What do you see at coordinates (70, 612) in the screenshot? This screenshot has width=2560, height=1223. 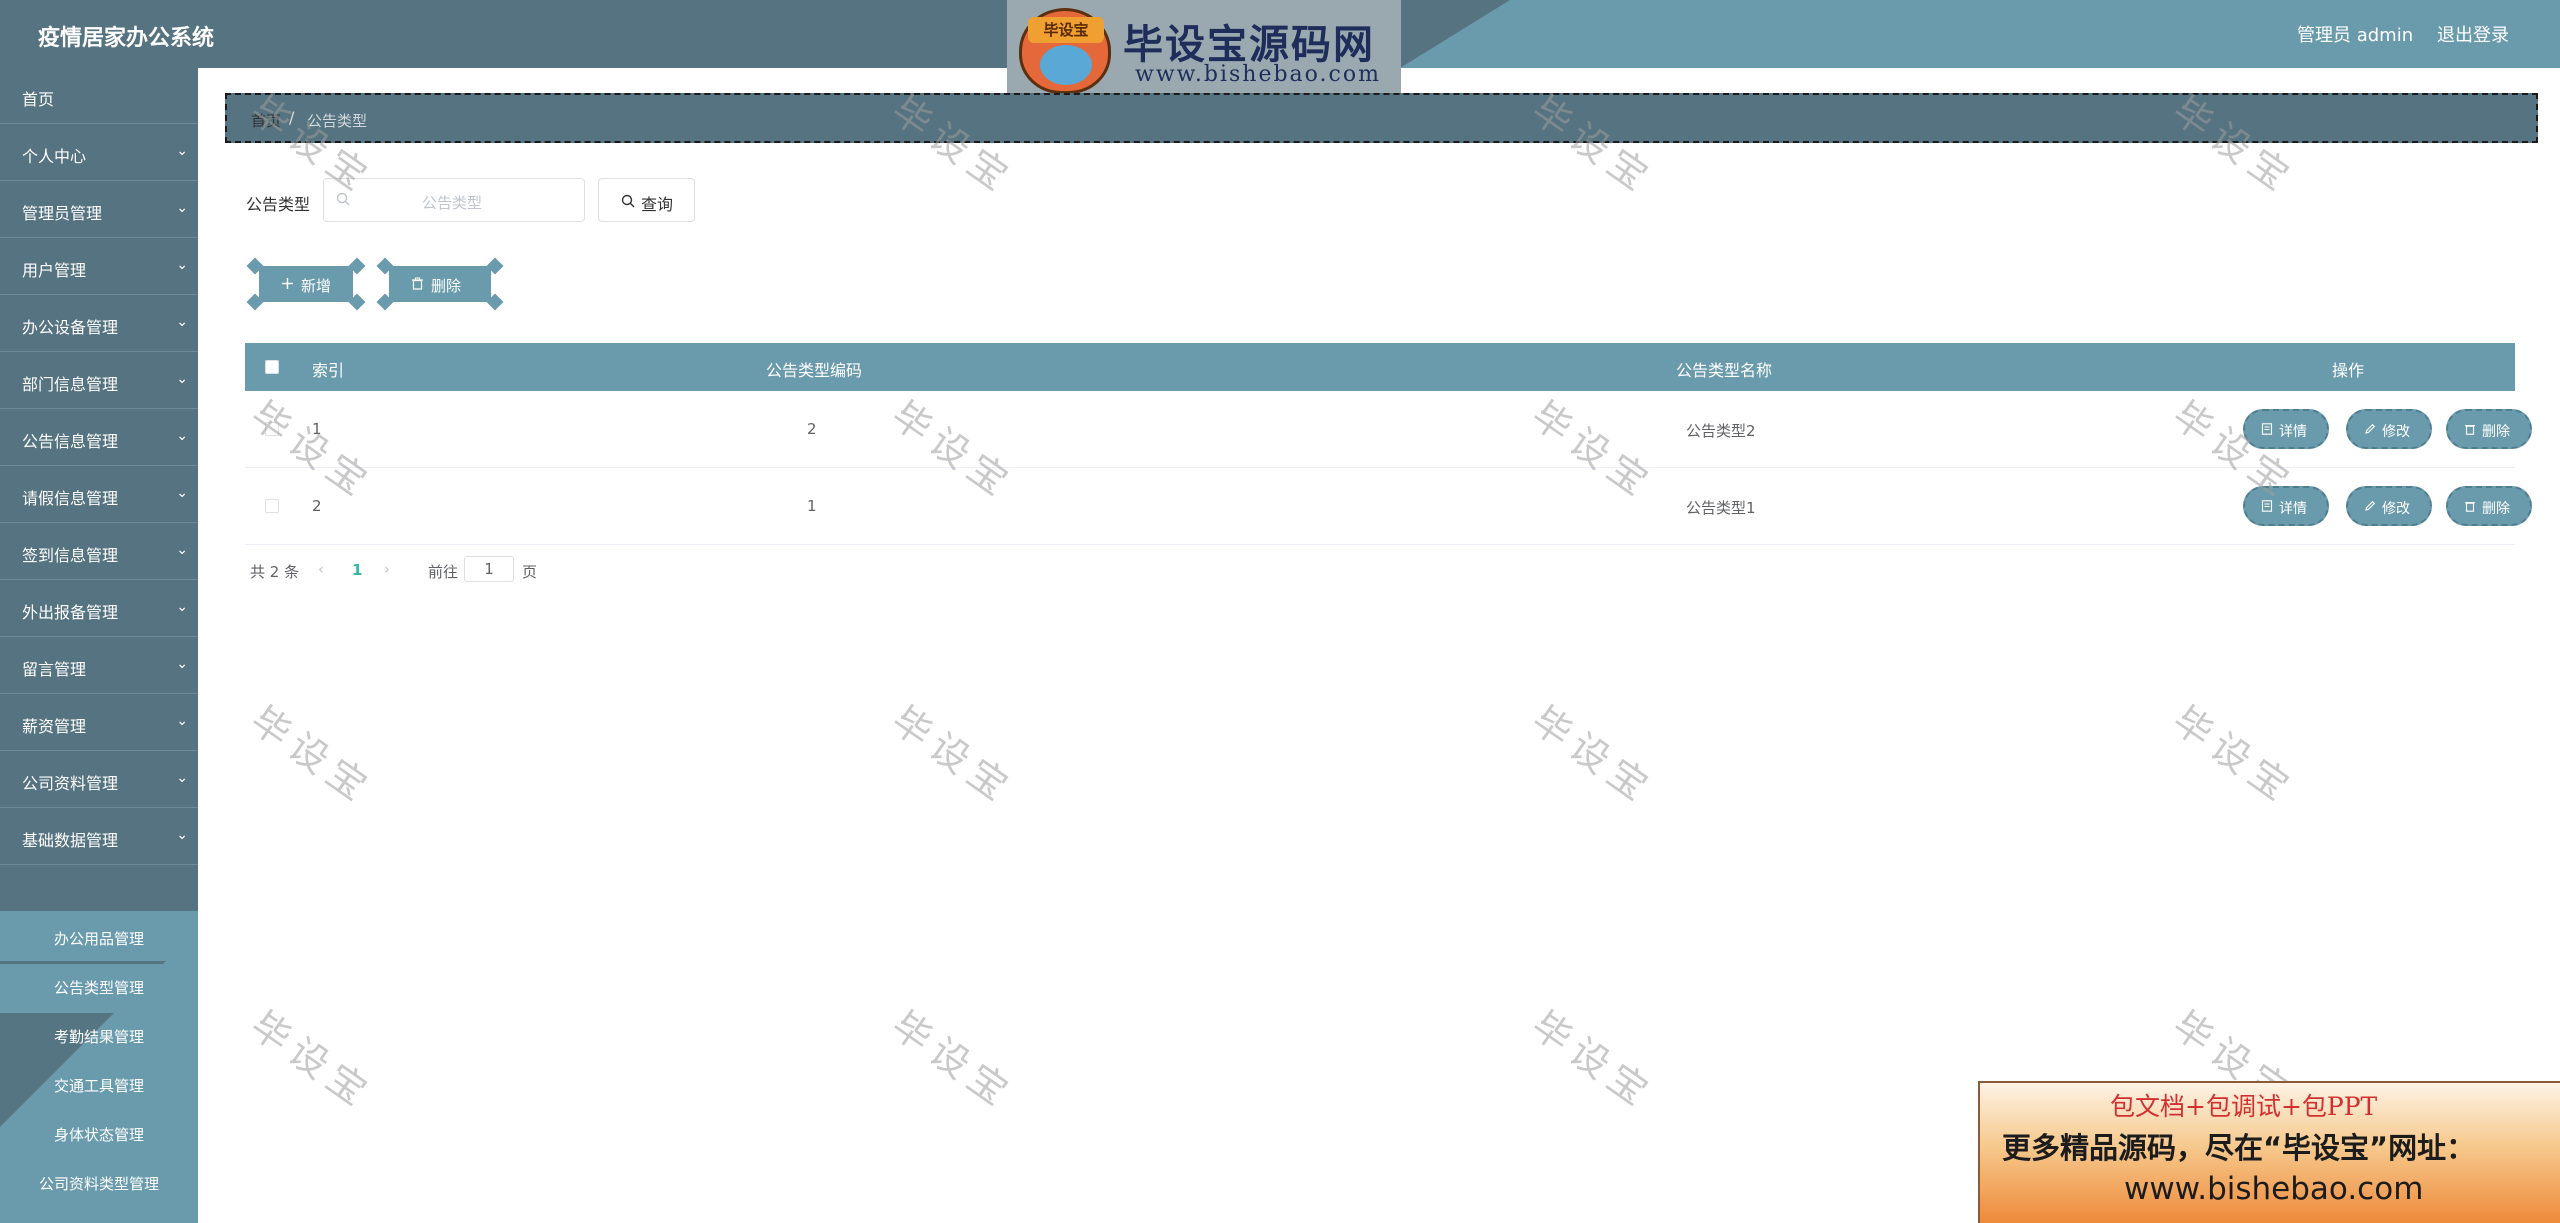 I see `sidebar-item-label: 外出报备管理` at bounding box center [70, 612].